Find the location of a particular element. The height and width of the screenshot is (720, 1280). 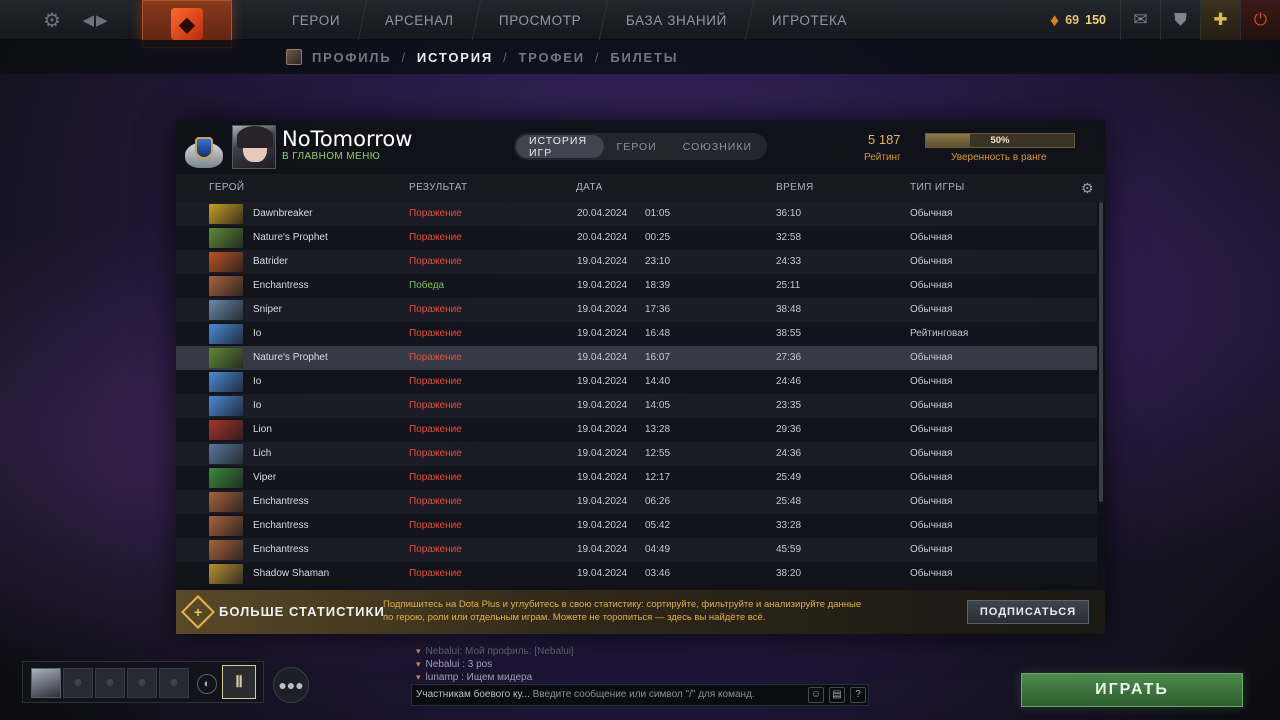

match-date: 20.04.2024 is located at coordinates (602, 213).